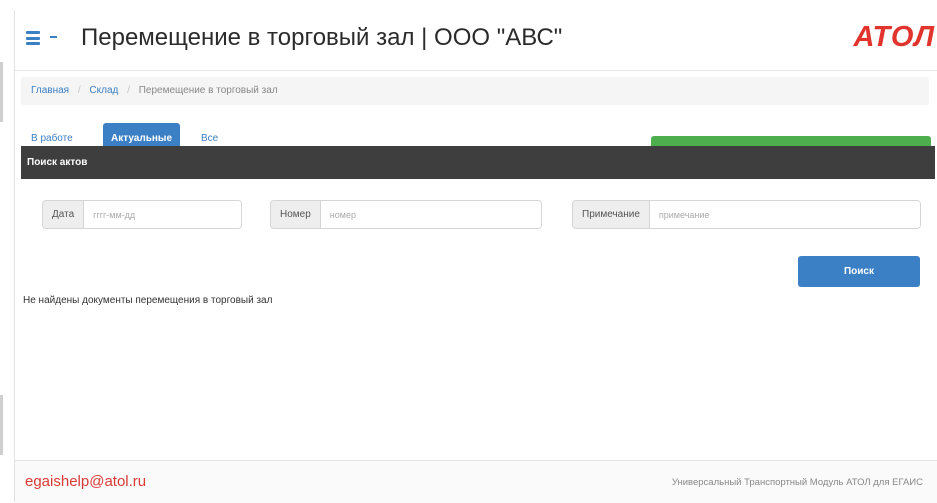 This screenshot has width=937, height=503. What do you see at coordinates (208, 90) in the screenshot?
I see `breadcrumb-current: Перемещение в торговый зал` at bounding box center [208, 90].